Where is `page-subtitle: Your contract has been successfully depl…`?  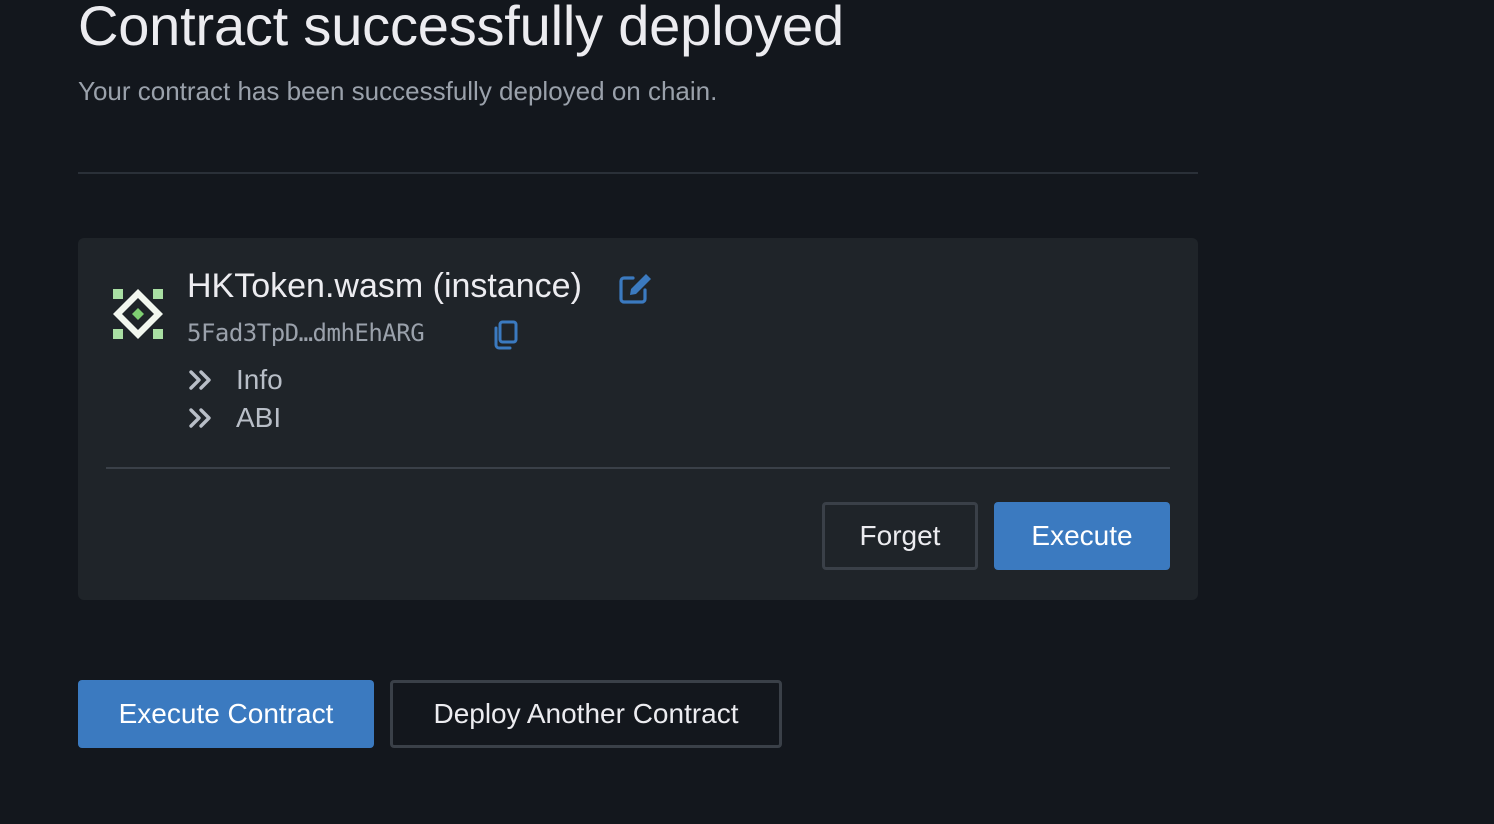 page-subtitle: Your contract has been successfully depl… is located at coordinates (398, 91).